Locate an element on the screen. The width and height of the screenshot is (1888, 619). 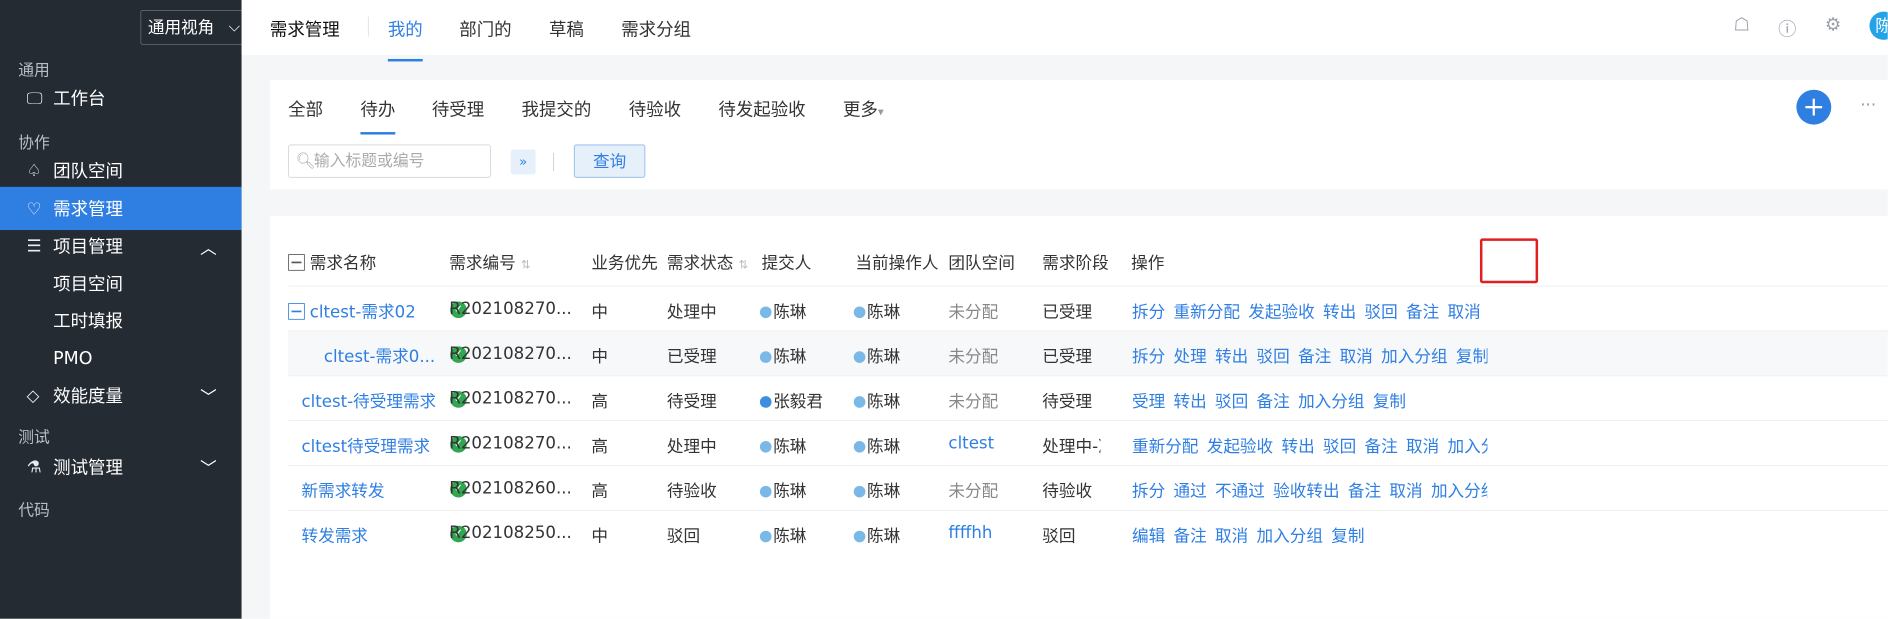
row-name: 转发需求 is located at coordinates (334, 534).